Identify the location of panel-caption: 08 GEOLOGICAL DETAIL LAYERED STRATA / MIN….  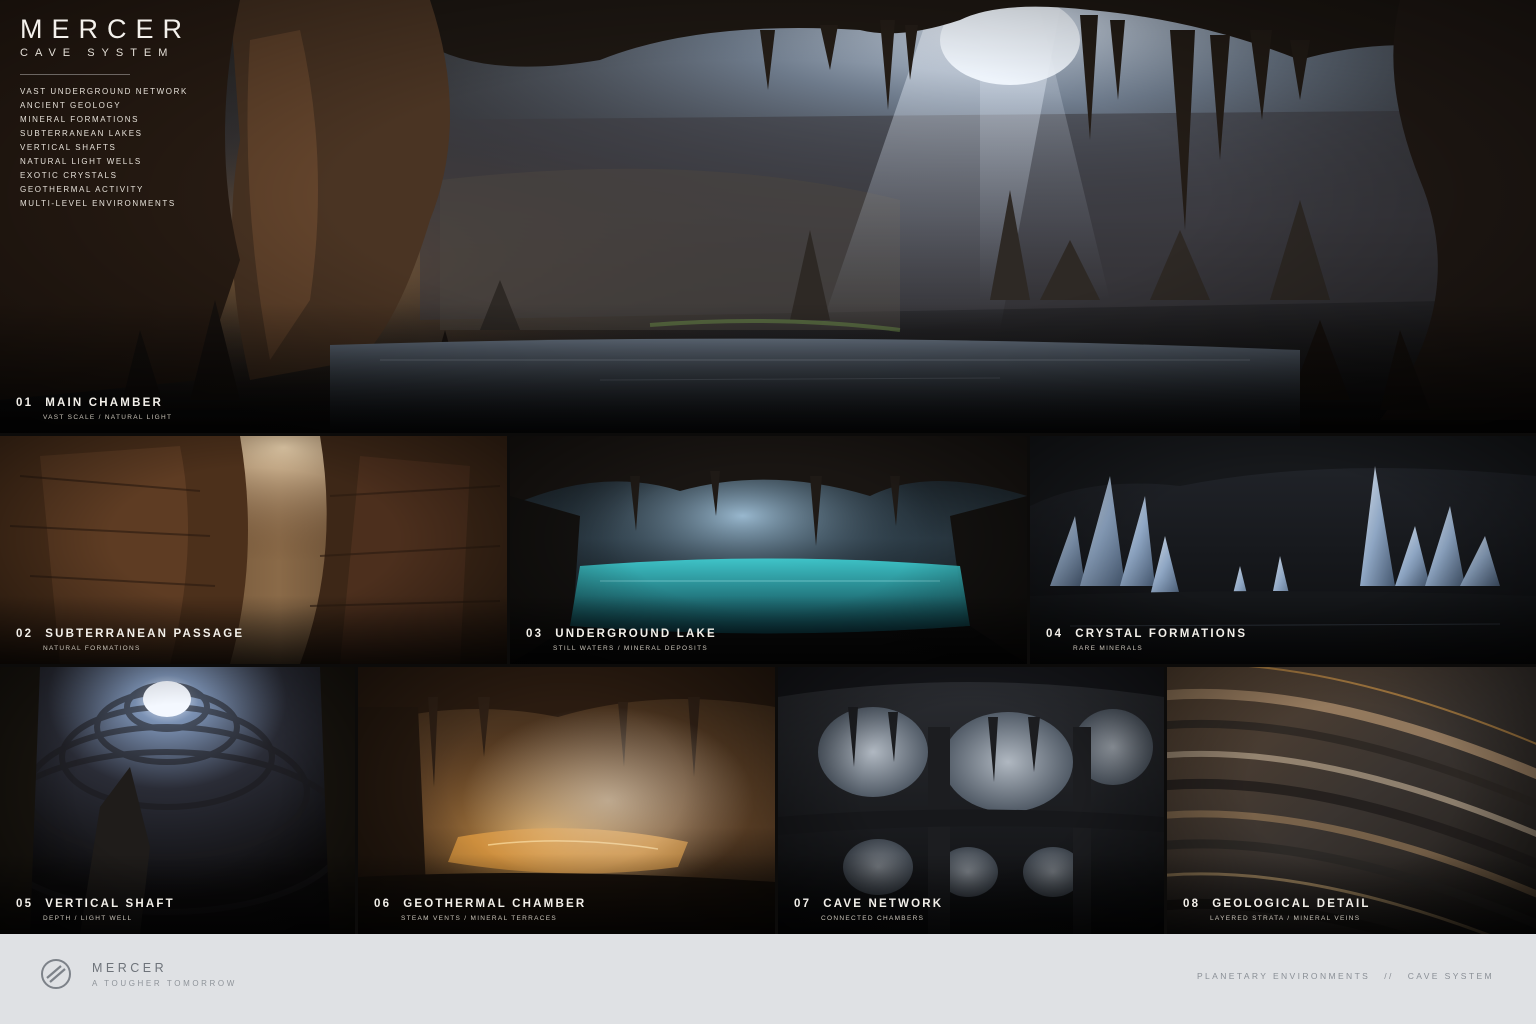
(1277, 910).